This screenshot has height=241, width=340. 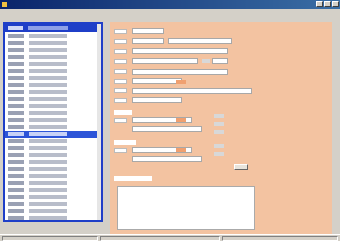 I want to click on maximize-button, so click(x=327, y=4).